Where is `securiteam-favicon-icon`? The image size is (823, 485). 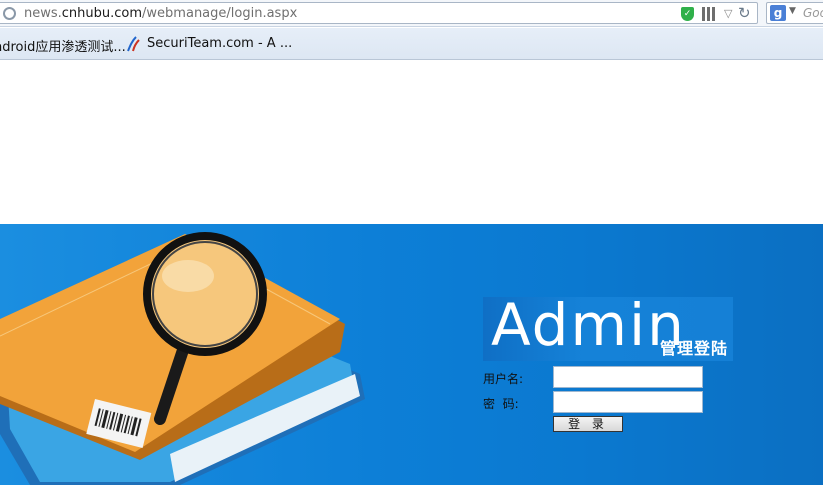
securiteam-favicon-icon is located at coordinates (133, 44).